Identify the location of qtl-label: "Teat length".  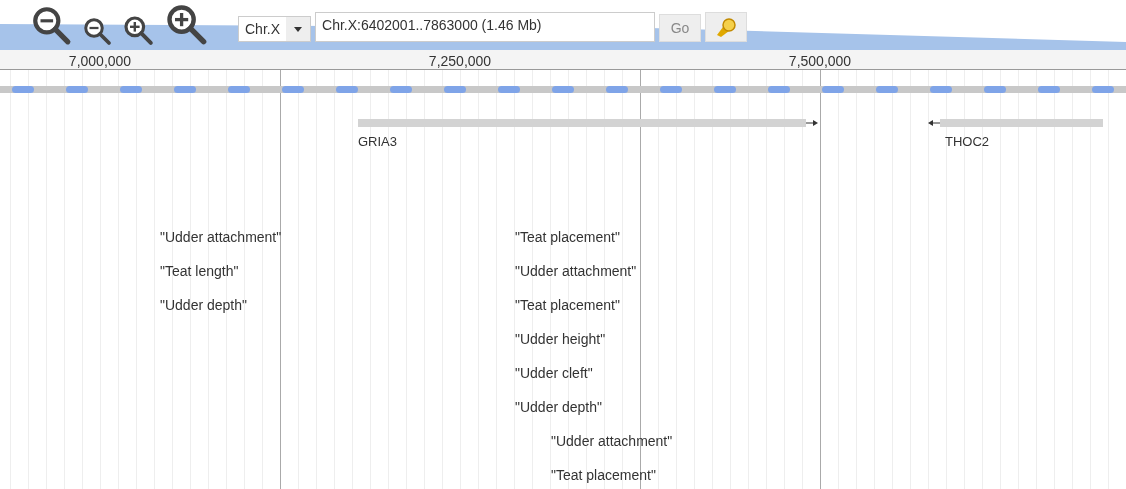
(221, 271).